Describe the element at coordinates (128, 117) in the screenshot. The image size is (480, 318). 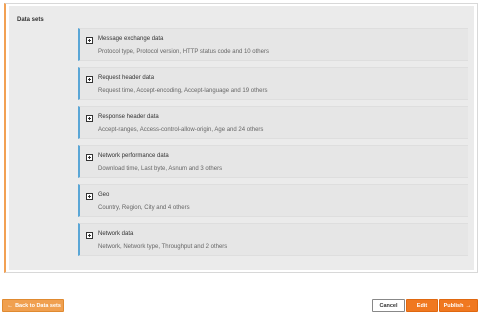
I see `data-set-title: Response header data` at that location.